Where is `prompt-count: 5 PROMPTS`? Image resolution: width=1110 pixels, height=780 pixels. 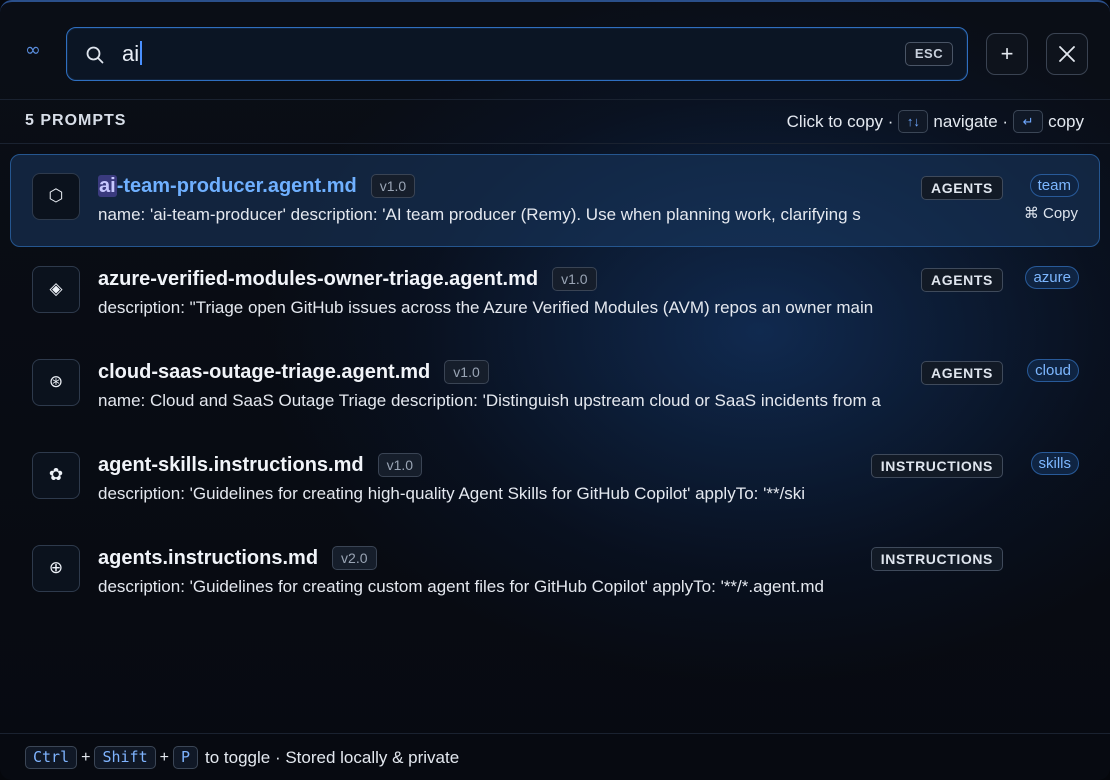 prompt-count: 5 PROMPTS is located at coordinates (76, 120).